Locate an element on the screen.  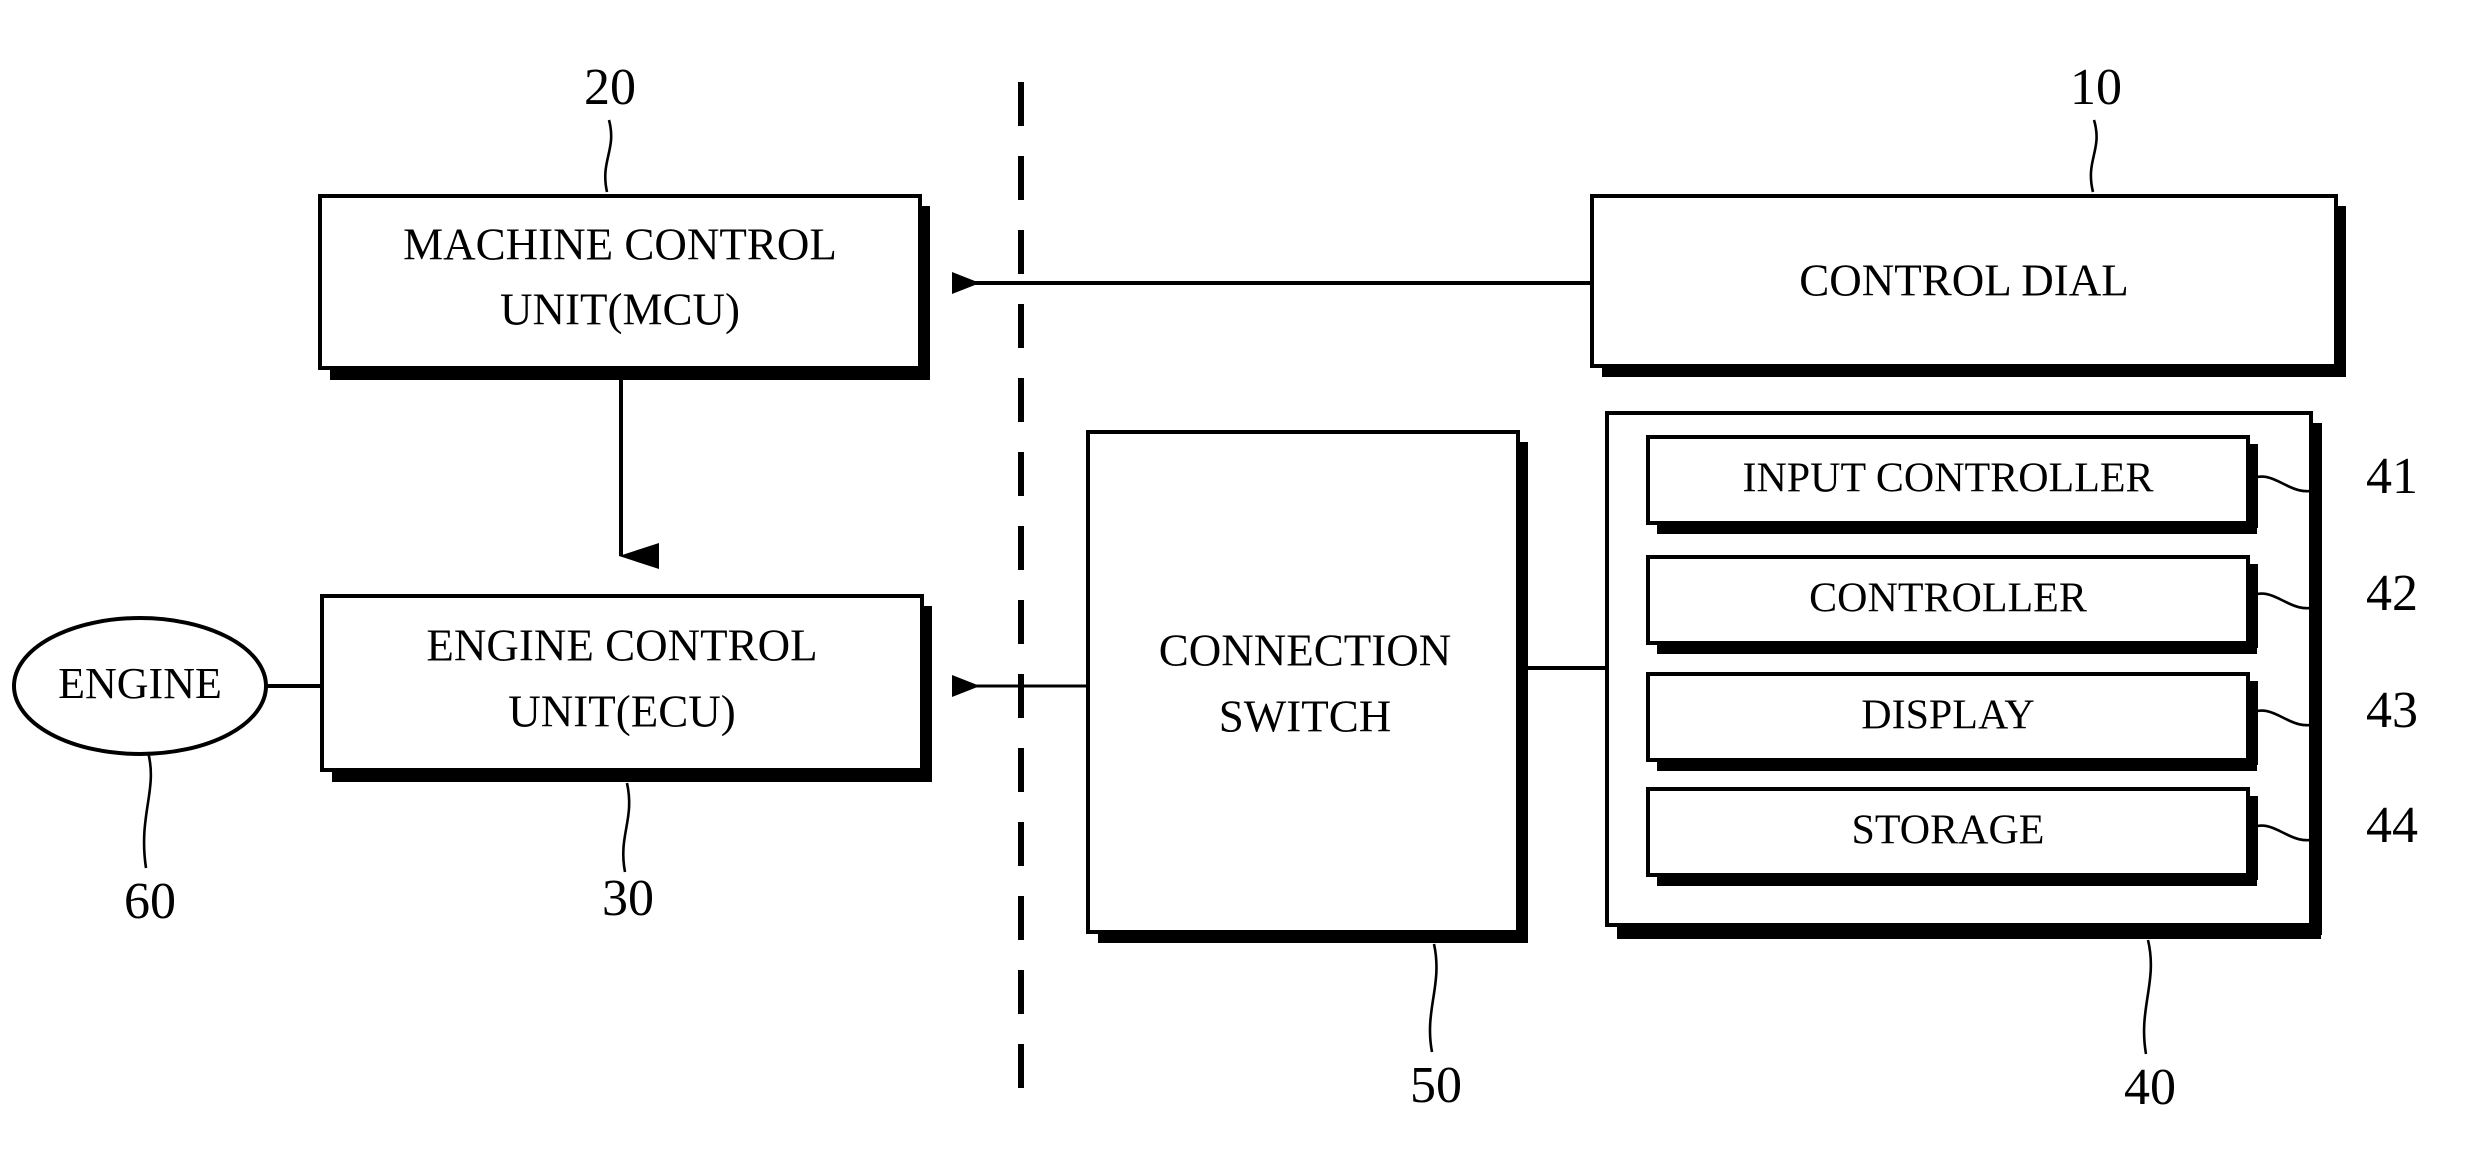
connection-switch-label-line1: CONNECTION is located at coordinates (1305, 650).